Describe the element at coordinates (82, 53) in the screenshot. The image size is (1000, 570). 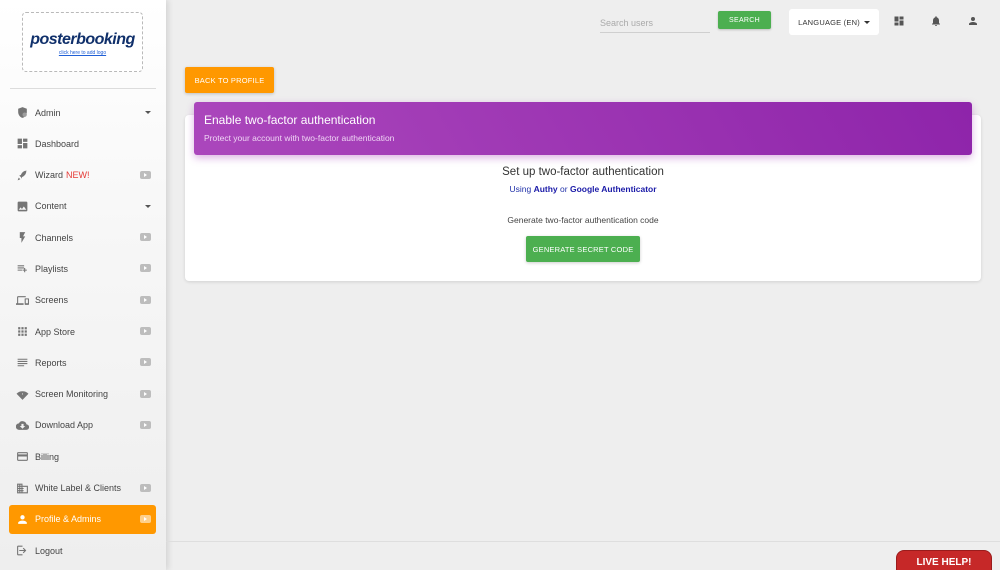
I see `add-logo-link: click here to add logo` at that location.